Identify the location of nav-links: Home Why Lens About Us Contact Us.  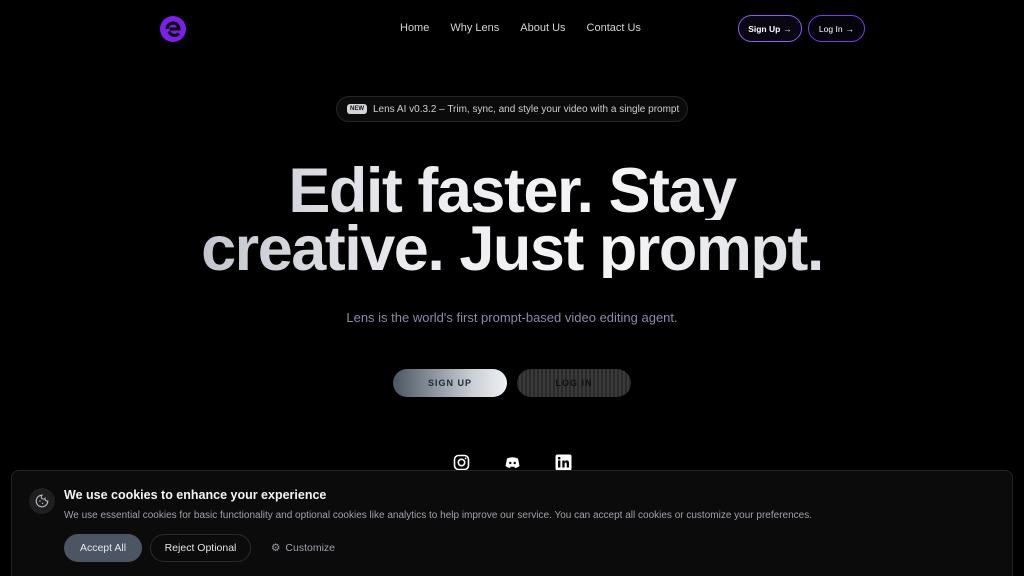
(531, 28).